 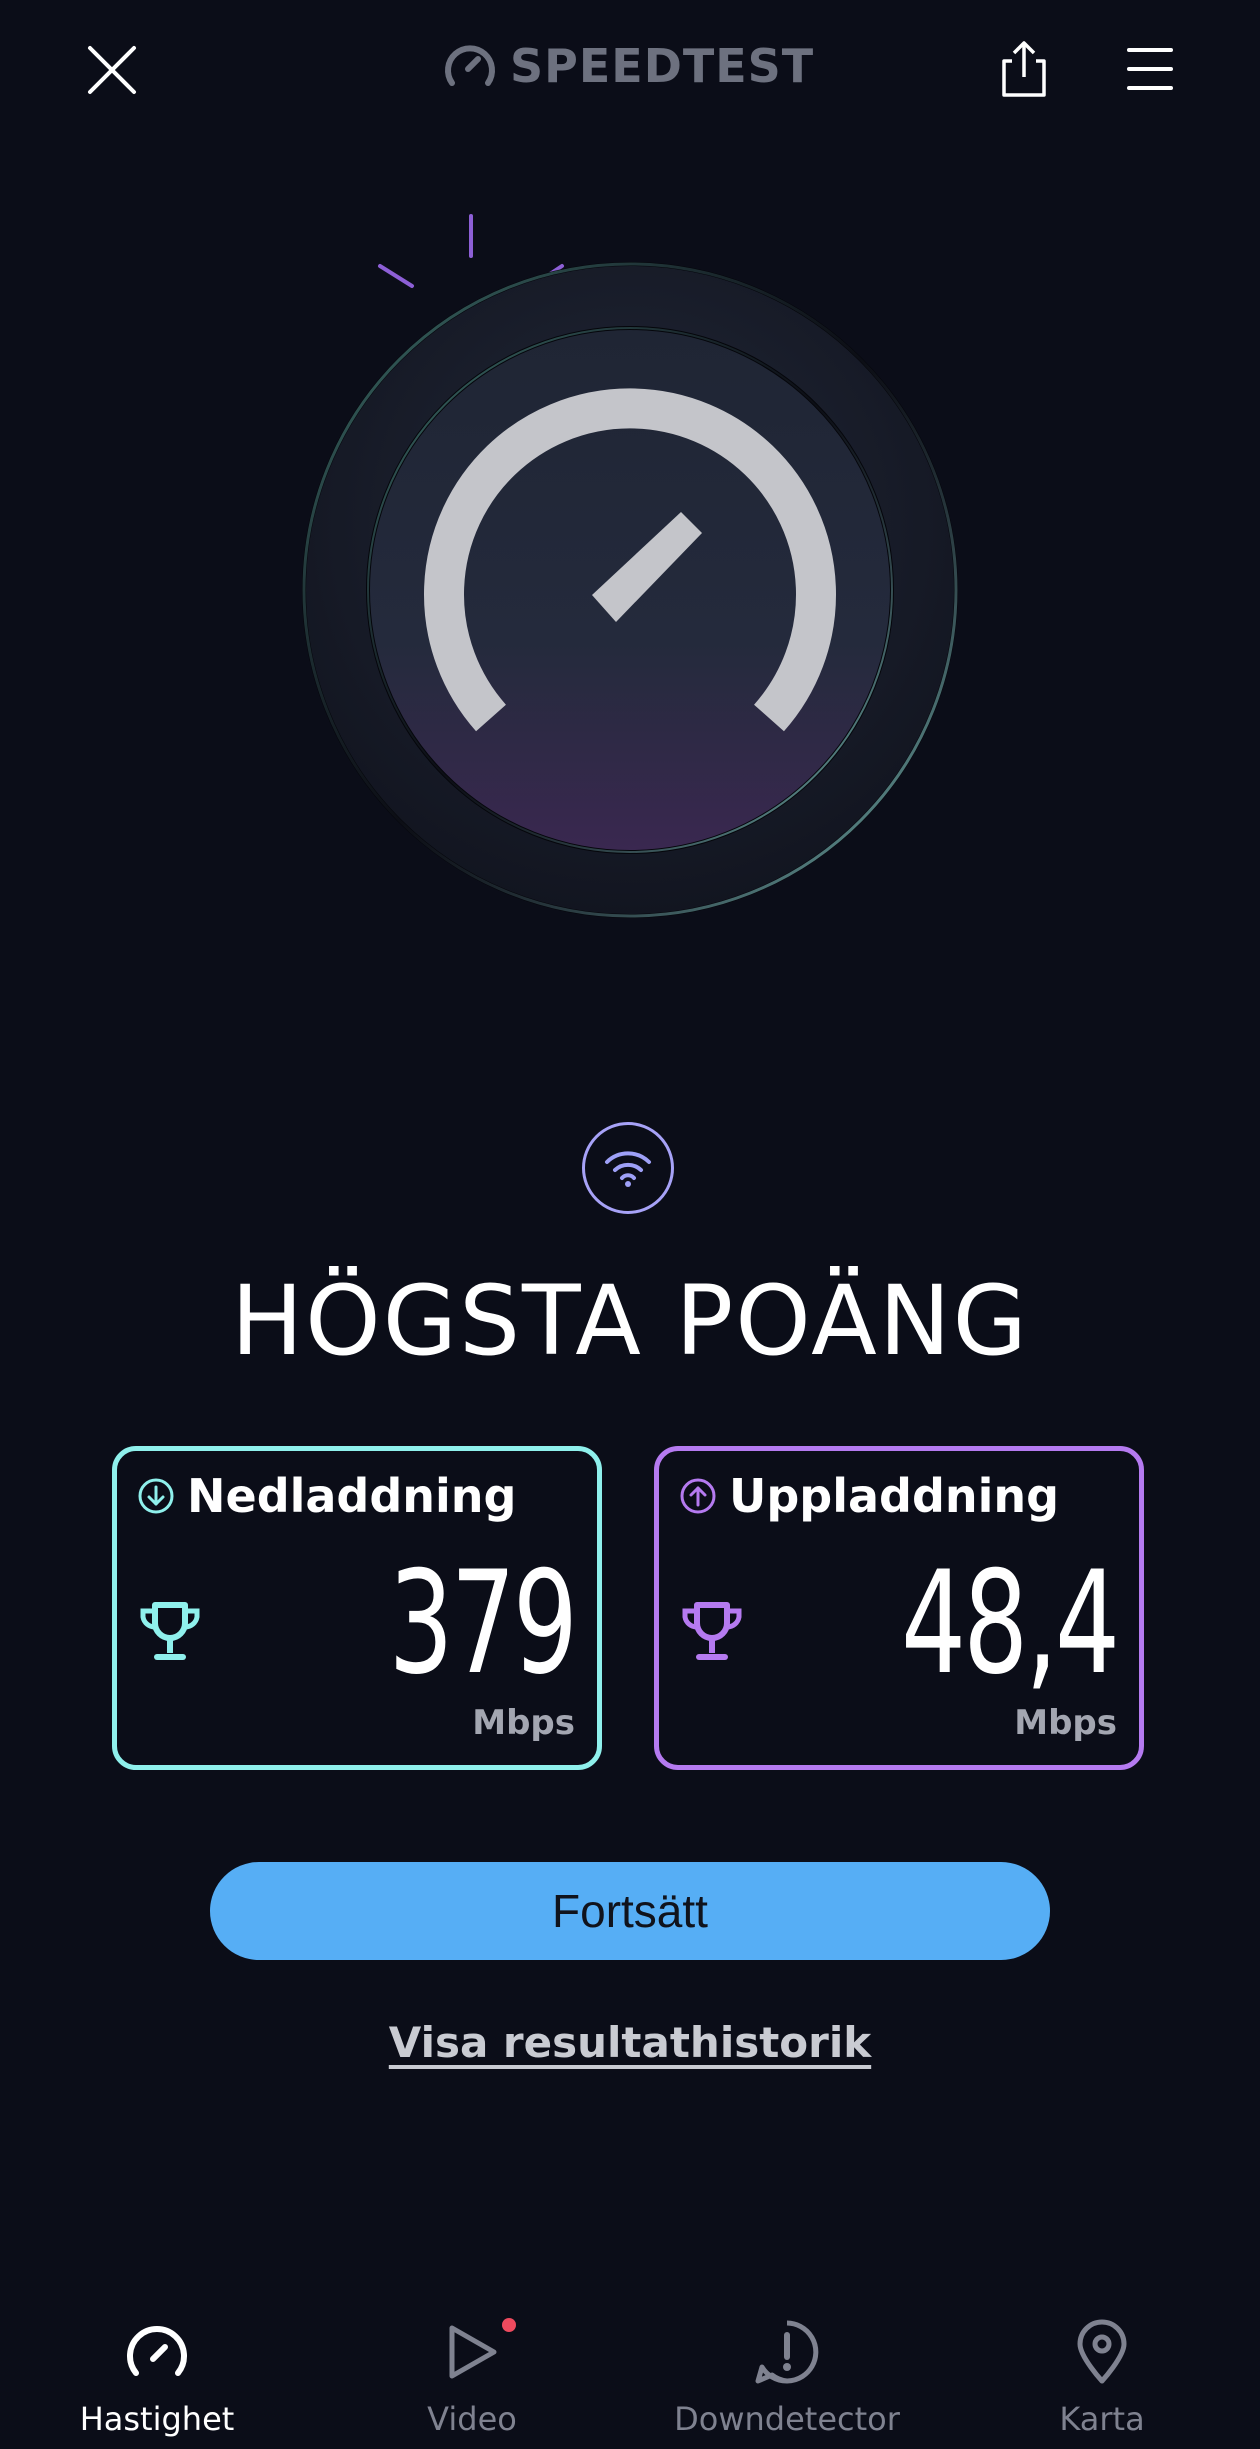 What do you see at coordinates (1102, 2419) in the screenshot?
I see `nav-label-karta: Karta` at bounding box center [1102, 2419].